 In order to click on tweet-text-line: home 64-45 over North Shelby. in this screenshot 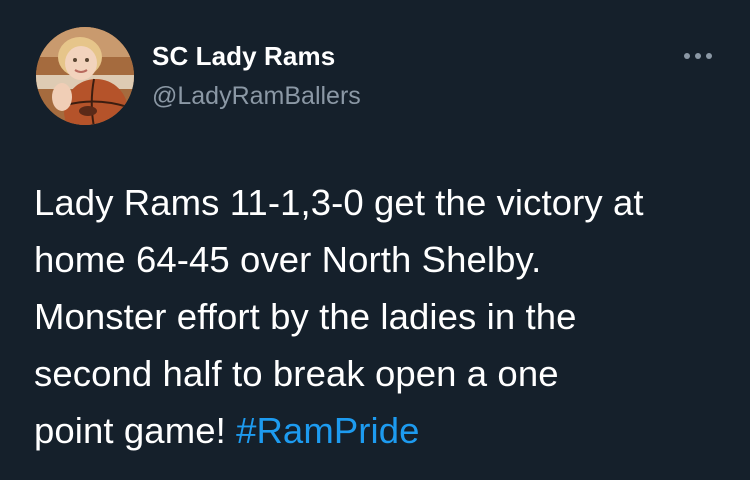, I will do `click(288, 259)`.